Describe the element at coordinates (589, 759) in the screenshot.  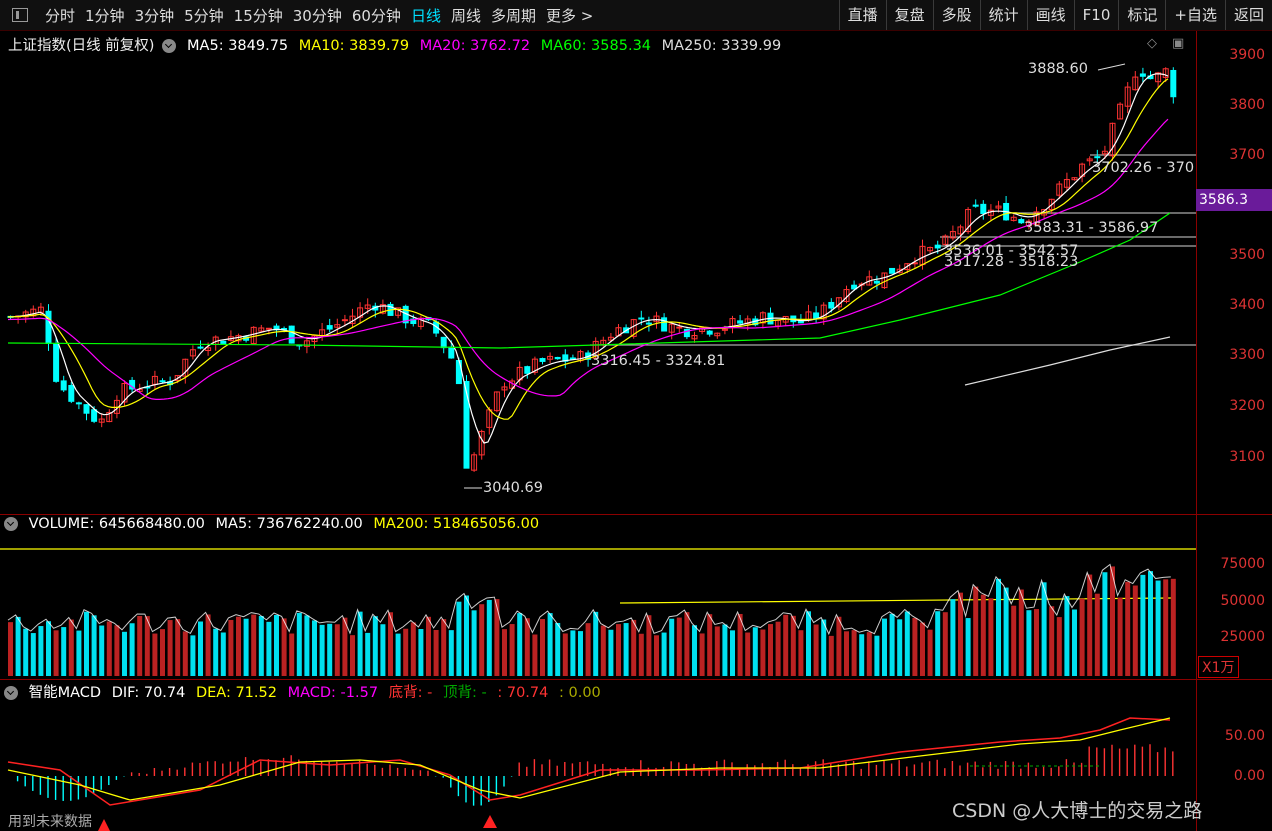
I see `macd-dea-line` at that location.